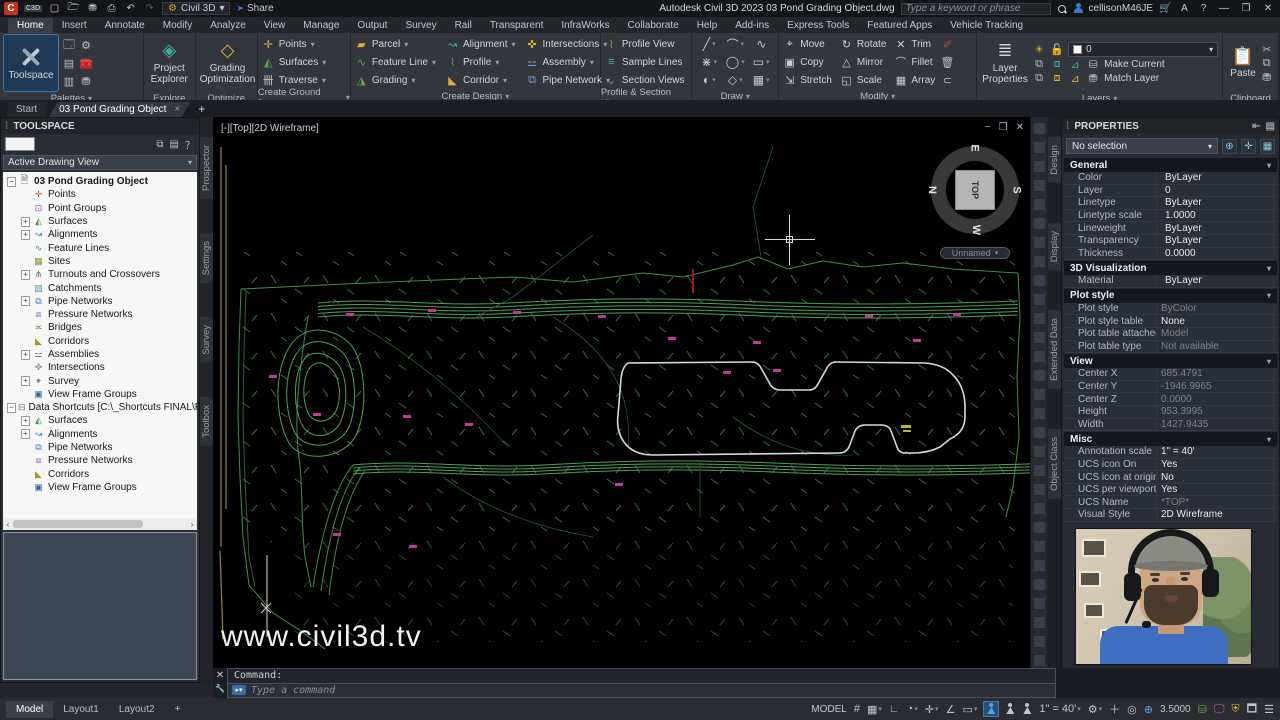  I want to click on palette-grip: ⁞, so click(7, 126).